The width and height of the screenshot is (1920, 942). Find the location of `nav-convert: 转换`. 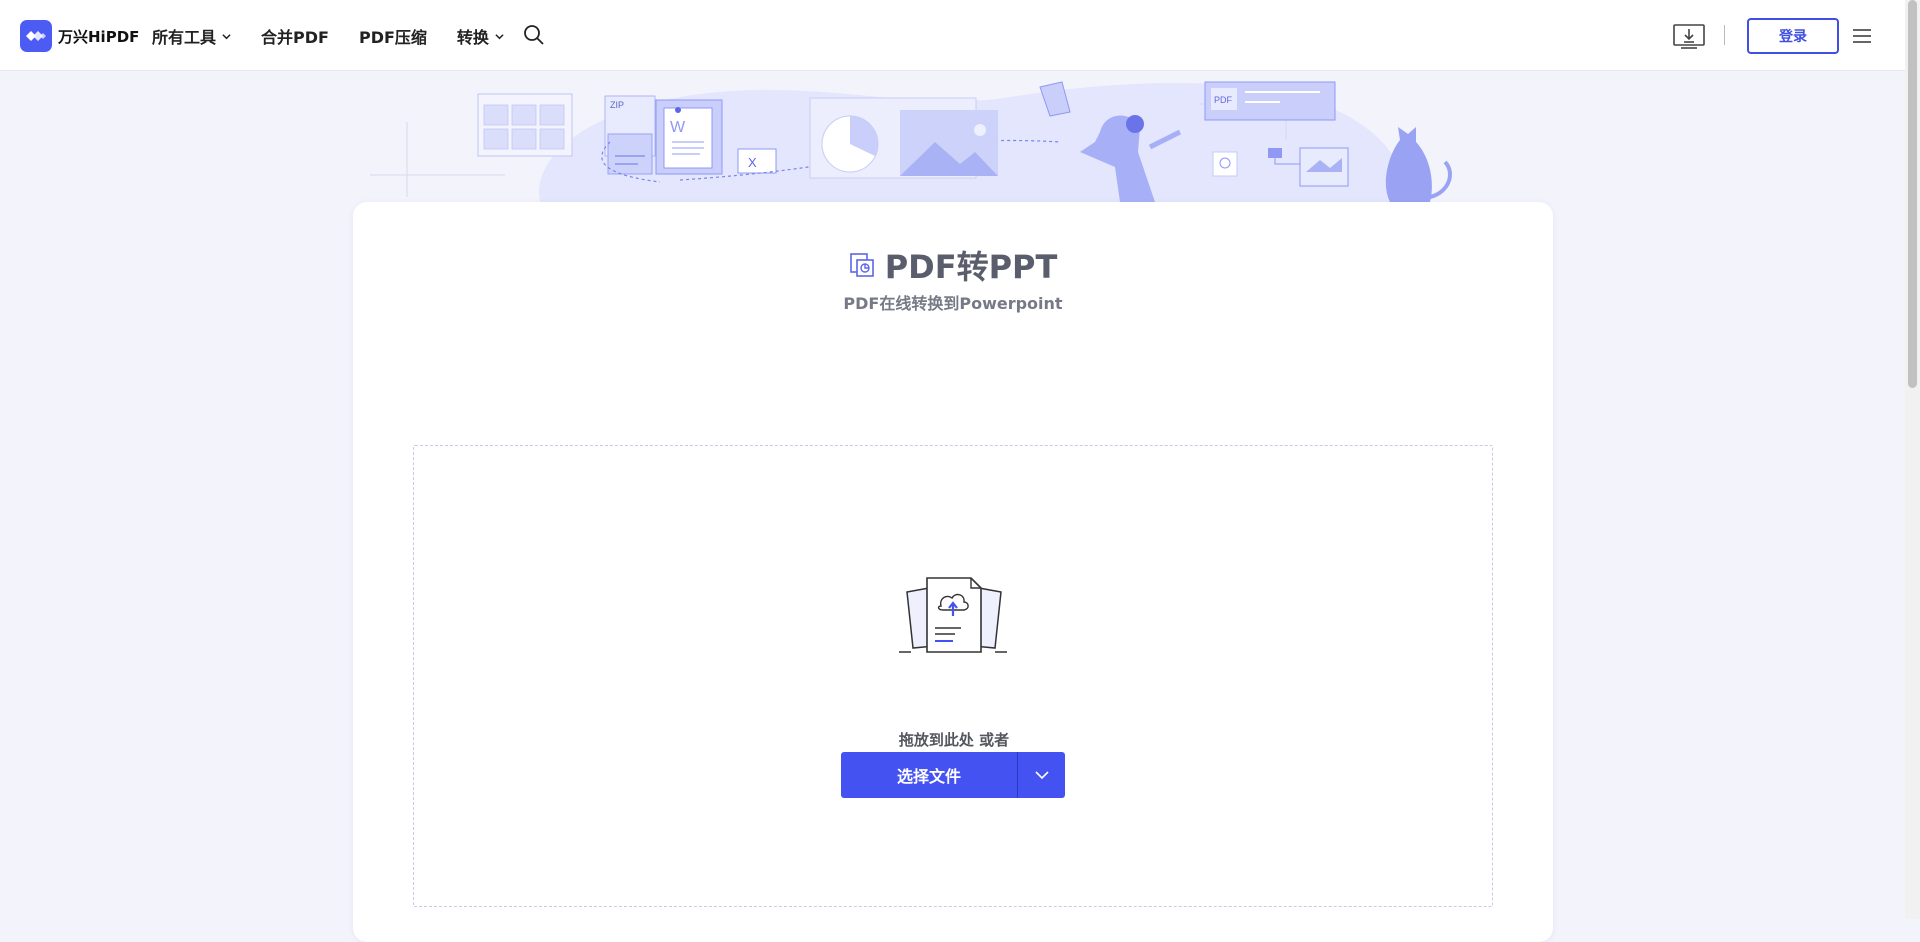

nav-convert: 转换 is located at coordinates (480, 36).